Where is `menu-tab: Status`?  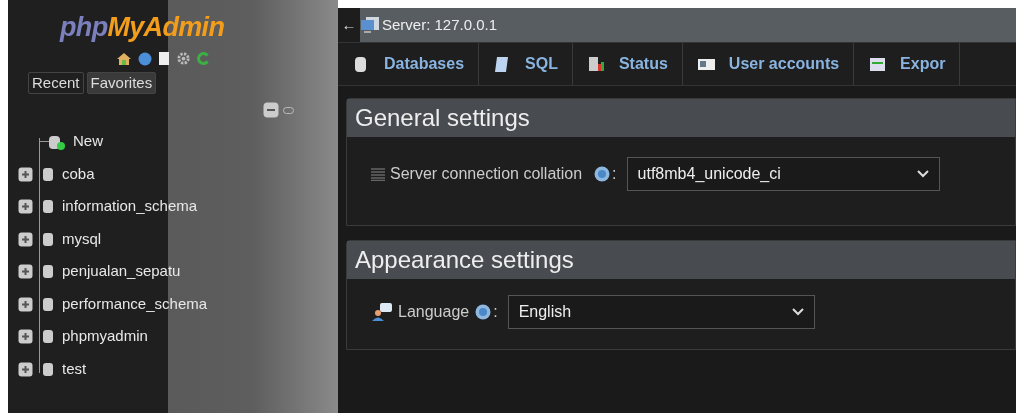 menu-tab: Status is located at coordinates (627, 64).